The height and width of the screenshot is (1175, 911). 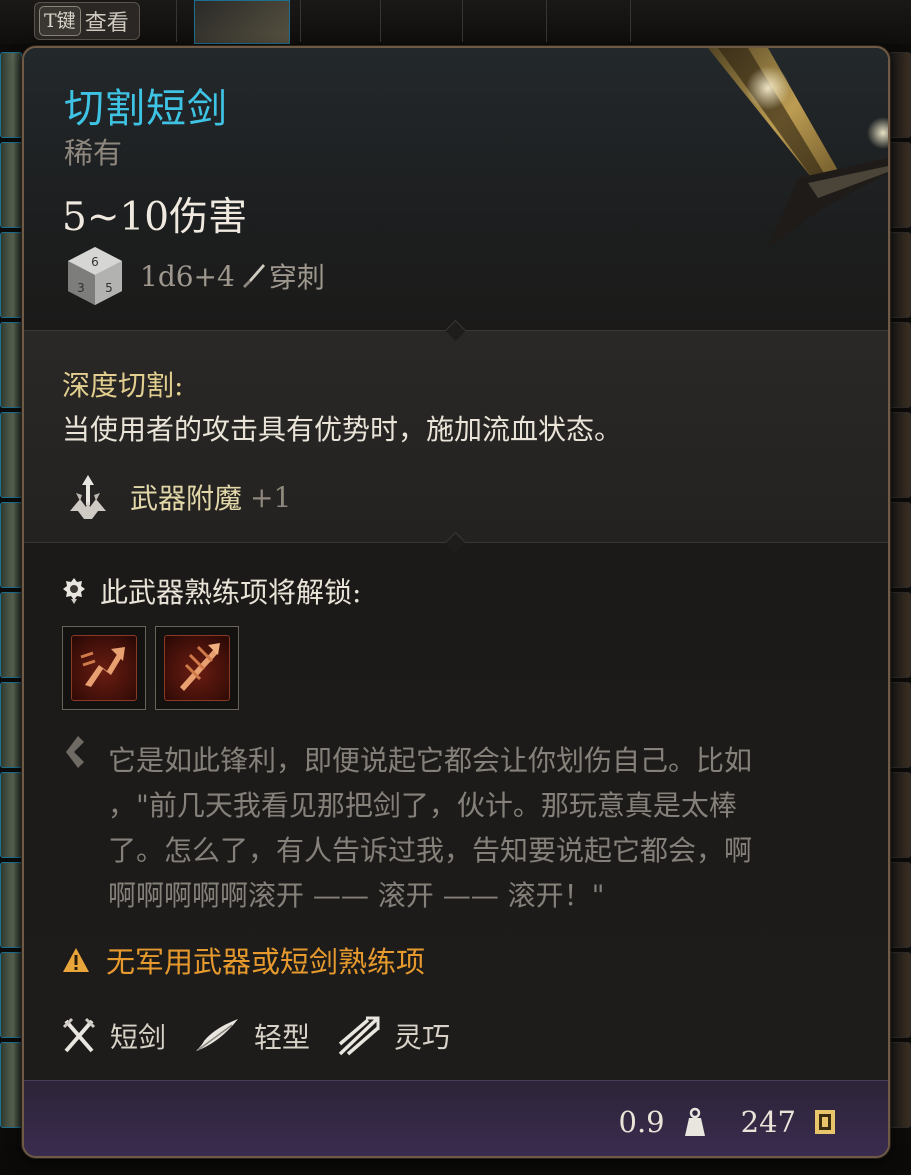 What do you see at coordinates (825, 1122) in the screenshot?
I see `gold-coin-icon` at bounding box center [825, 1122].